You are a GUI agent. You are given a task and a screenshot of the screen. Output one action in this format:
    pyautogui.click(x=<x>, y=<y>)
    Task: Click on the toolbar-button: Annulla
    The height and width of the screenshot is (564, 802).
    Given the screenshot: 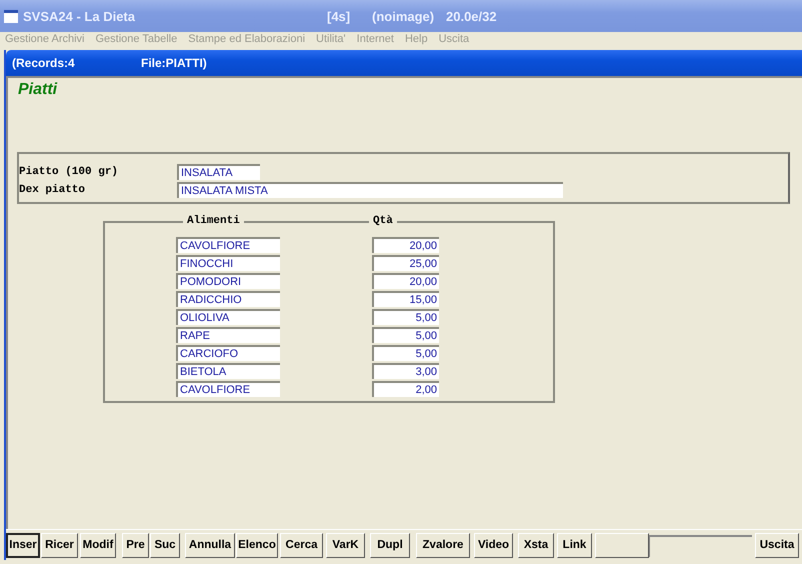 What is the action you would take?
    pyautogui.click(x=210, y=545)
    